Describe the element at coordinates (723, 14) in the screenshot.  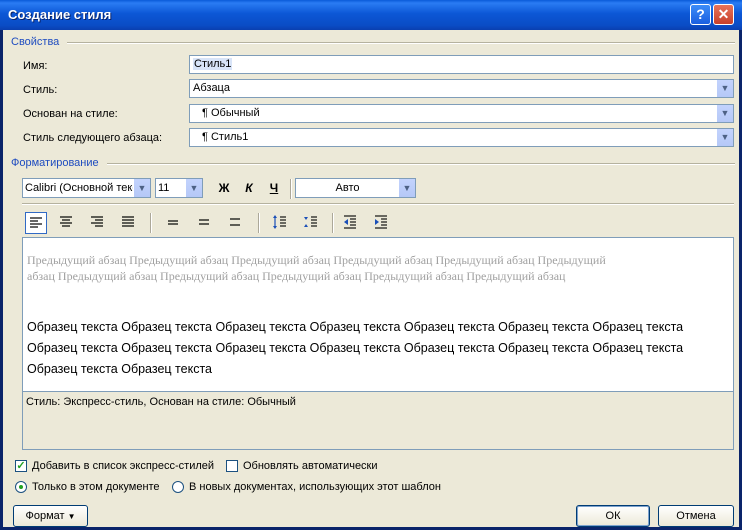
I see `close-button: ✕` at that location.